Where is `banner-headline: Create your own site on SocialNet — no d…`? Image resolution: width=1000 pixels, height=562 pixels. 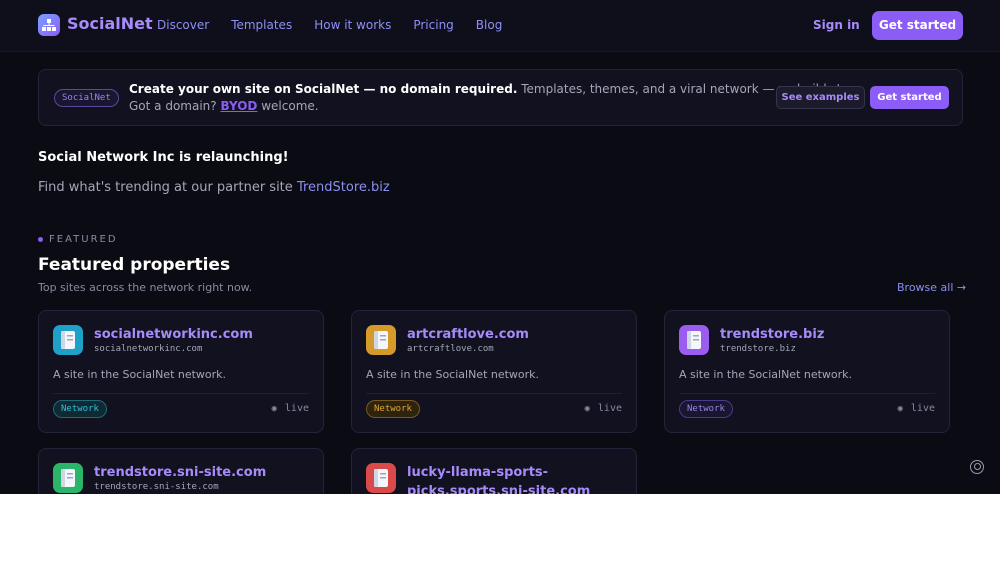 banner-headline: Create your own site on SocialNet — no d… is located at coordinates (495, 89).